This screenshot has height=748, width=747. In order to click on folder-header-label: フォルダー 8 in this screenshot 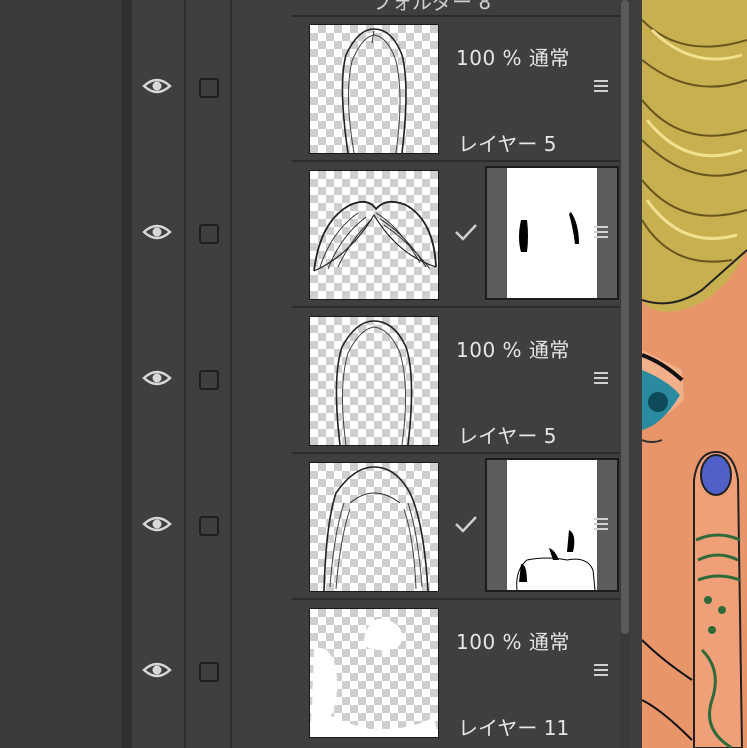, I will do `click(432, 7)`.